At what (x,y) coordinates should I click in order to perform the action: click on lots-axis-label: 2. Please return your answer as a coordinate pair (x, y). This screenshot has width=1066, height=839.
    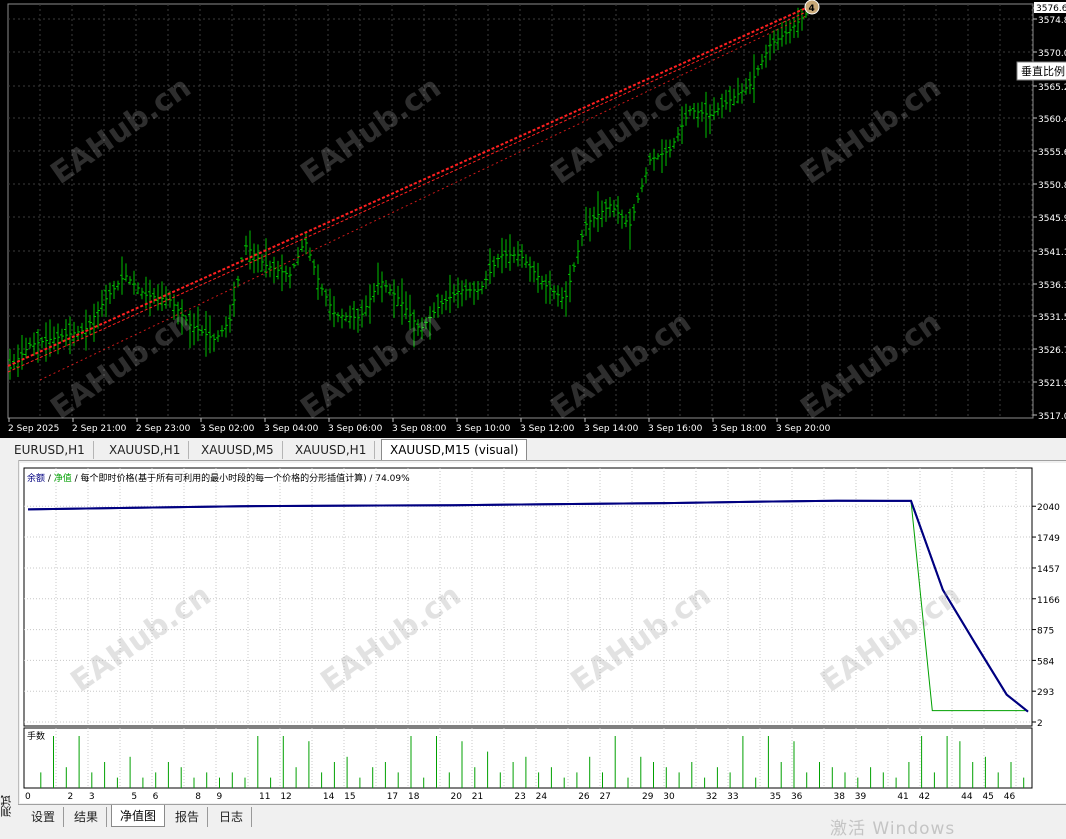
    Looking at the image, I should click on (71, 797).